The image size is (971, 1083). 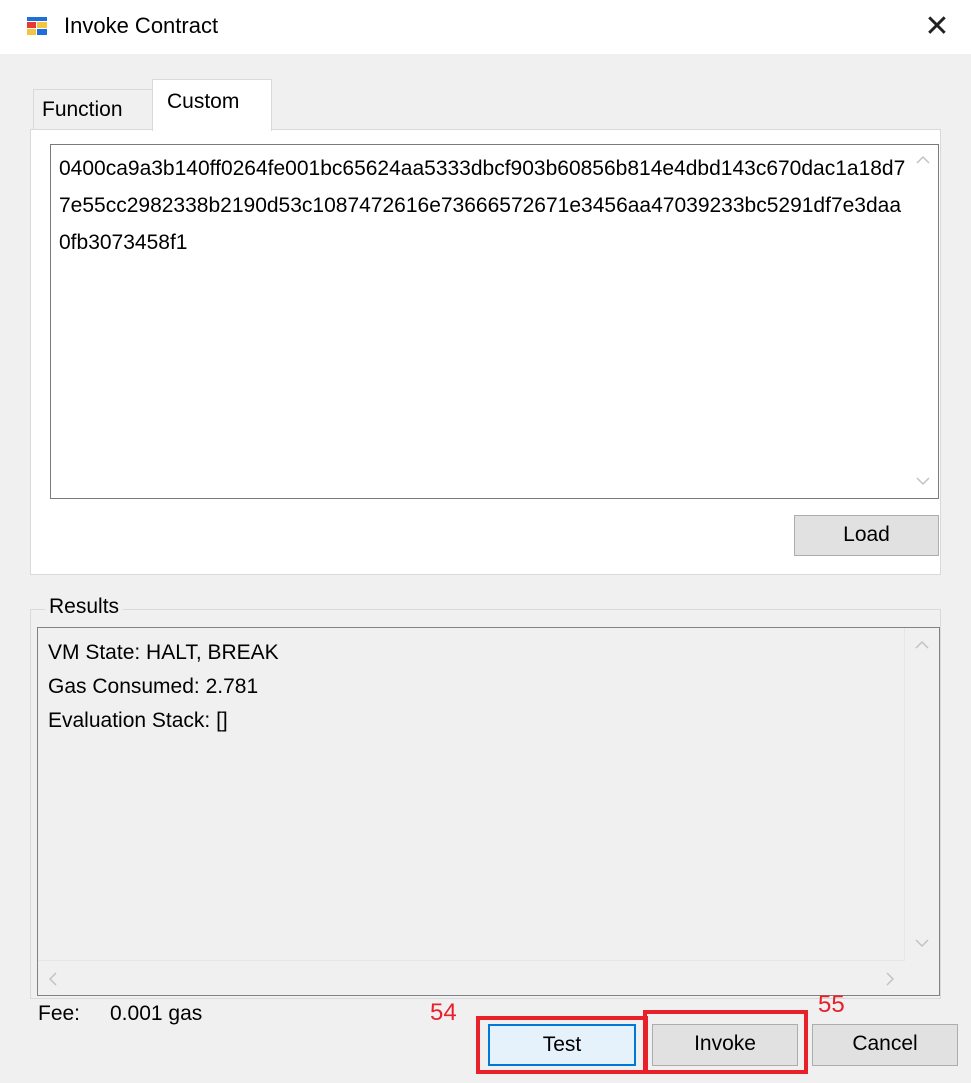 I want to click on load-button: Load, so click(x=866, y=535).